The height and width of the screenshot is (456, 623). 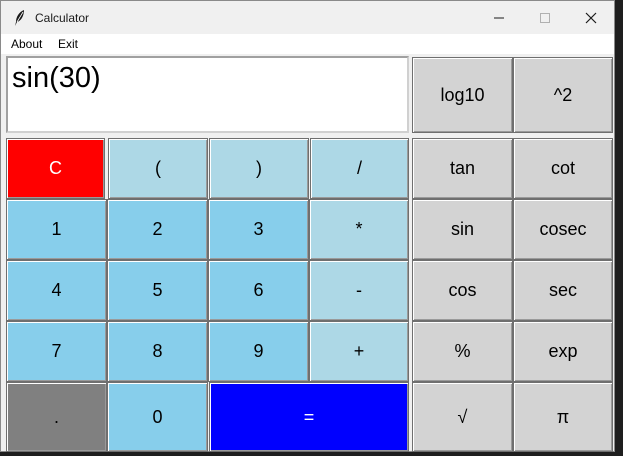 I want to click on maximize-icon, so click(x=545, y=17).